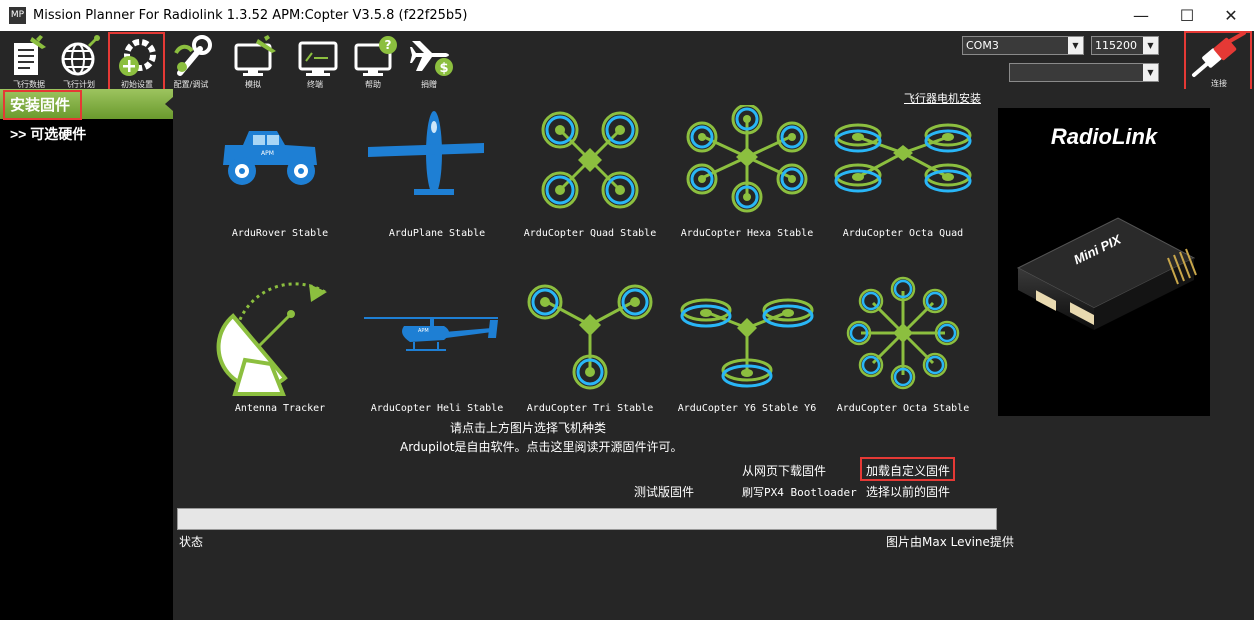 The height and width of the screenshot is (620, 1254). Describe the element at coordinates (86, 354) in the screenshot. I see `sidebar: 安装固件 >> 可选硬件` at that location.